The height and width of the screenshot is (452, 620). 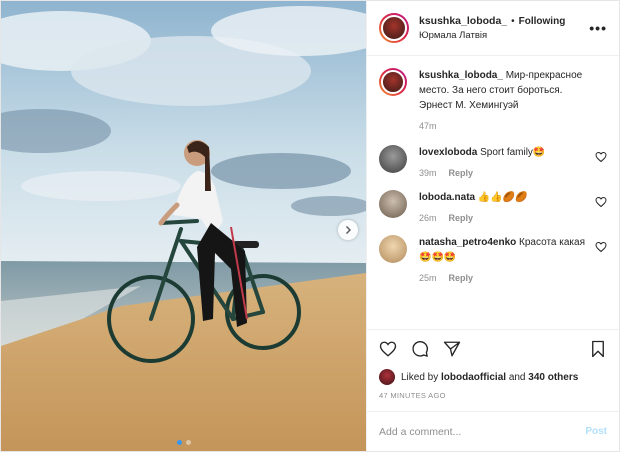 What do you see at coordinates (493, 206) in the screenshot?
I see `comment-item: loboda.nata 👍👍🏉🏉 26m Reply` at bounding box center [493, 206].